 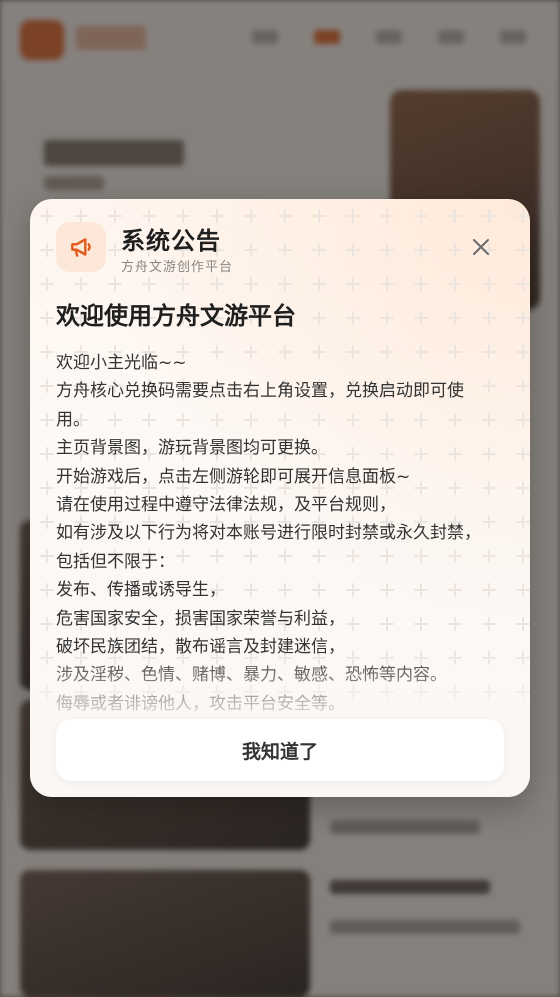 I want to click on announcement-heading: 欢迎使用方舟文游平台, so click(x=176, y=316).